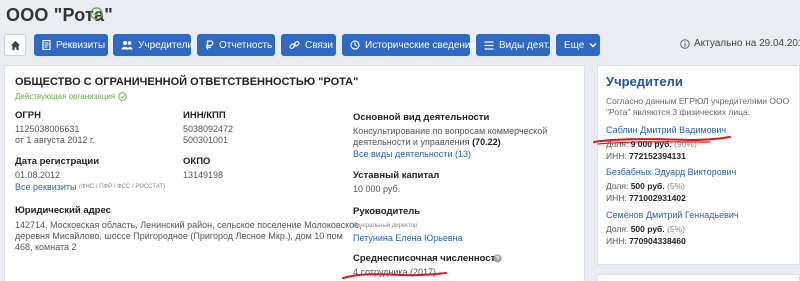 The height and width of the screenshot is (281, 800). Describe the element at coordinates (400, 15) in the screenshot. I see `page-header: ООО "Рота"` at that location.